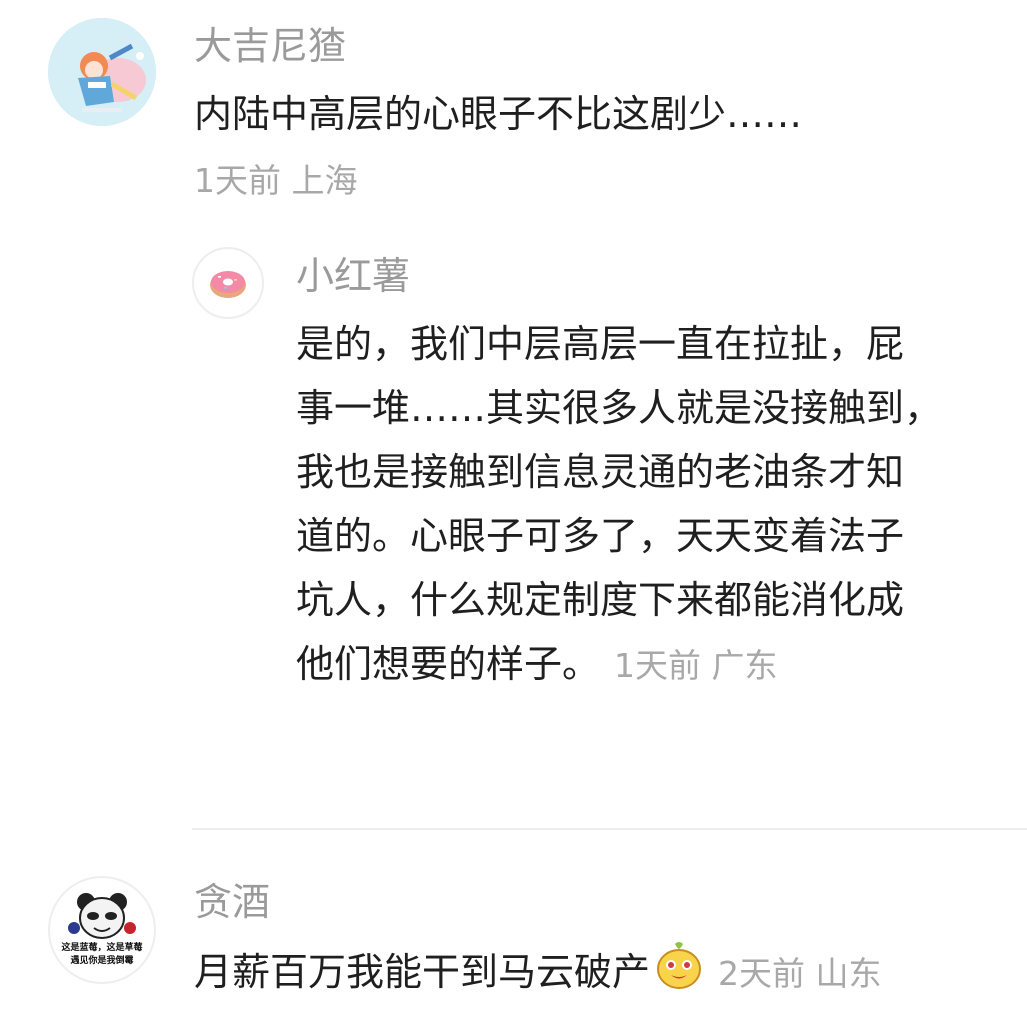  Describe the element at coordinates (232, 902) in the screenshot. I see `comment-username: 贪酒` at that location.